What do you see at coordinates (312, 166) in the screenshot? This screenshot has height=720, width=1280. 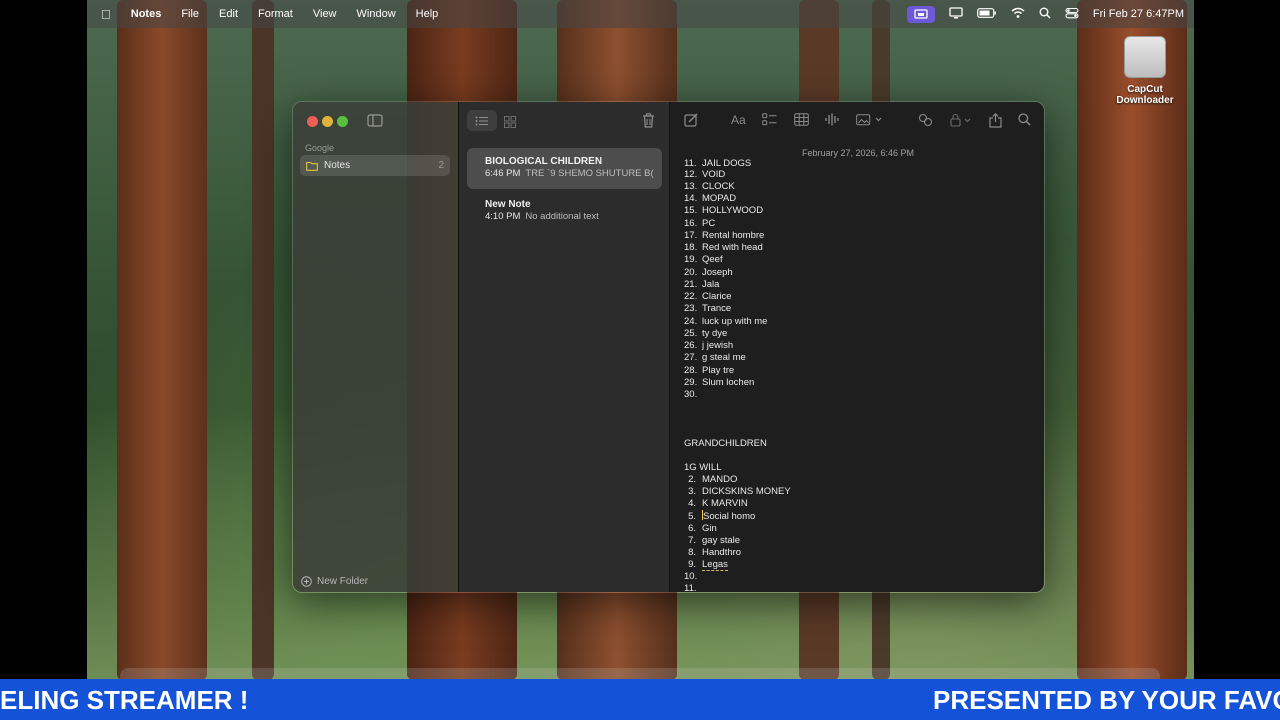 I see `folder-icon` at bounding box center [312, 166].